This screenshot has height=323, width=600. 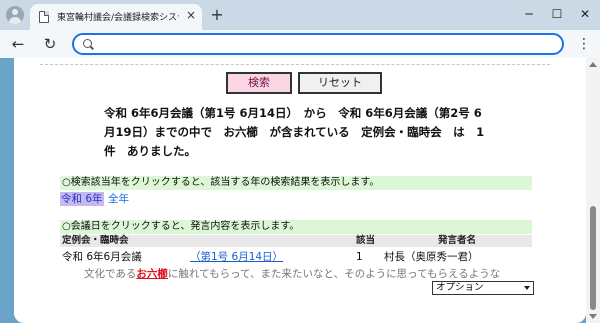 What do you see at coordinates (325, 44) in the screenshot?
I see `address-input` at bounding box center [325, 44].